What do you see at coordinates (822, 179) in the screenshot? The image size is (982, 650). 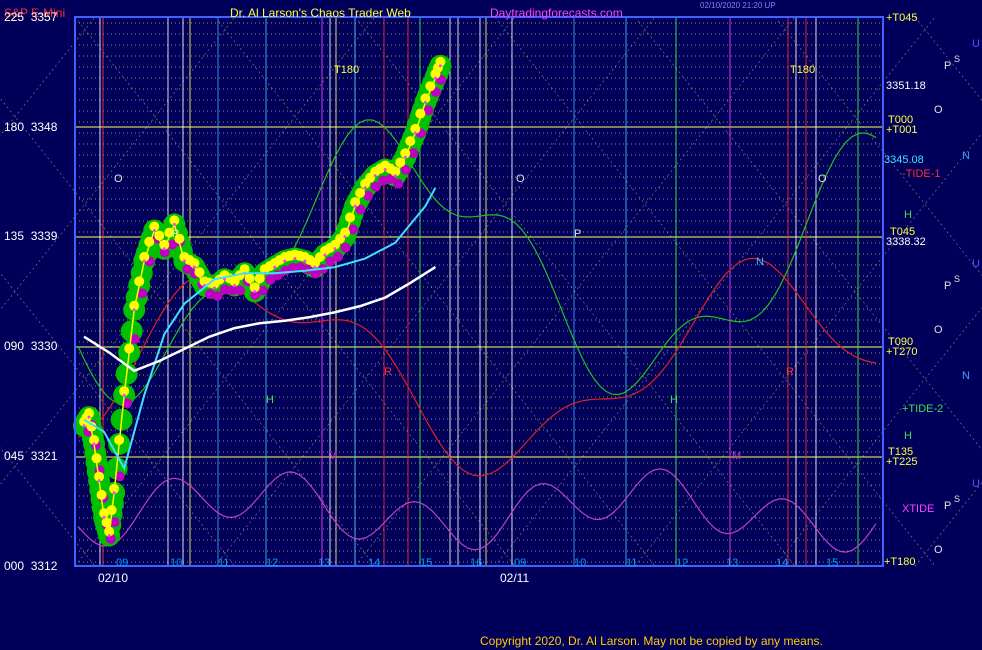 I see `label-o-c: O` at bounding box center [822, 179].